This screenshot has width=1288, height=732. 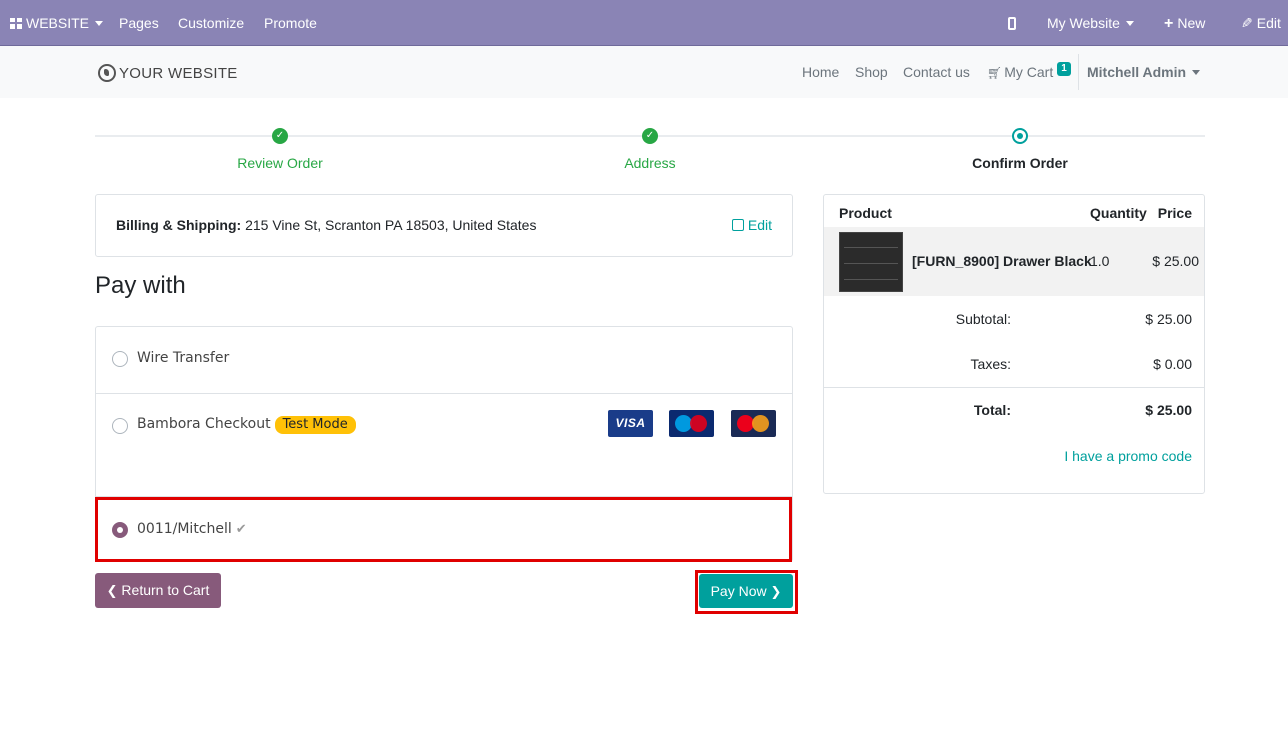 What do you see at coordinates (650, 163) in the screenshot?
I see `step-address: Address` at bounding box center [650, 163].